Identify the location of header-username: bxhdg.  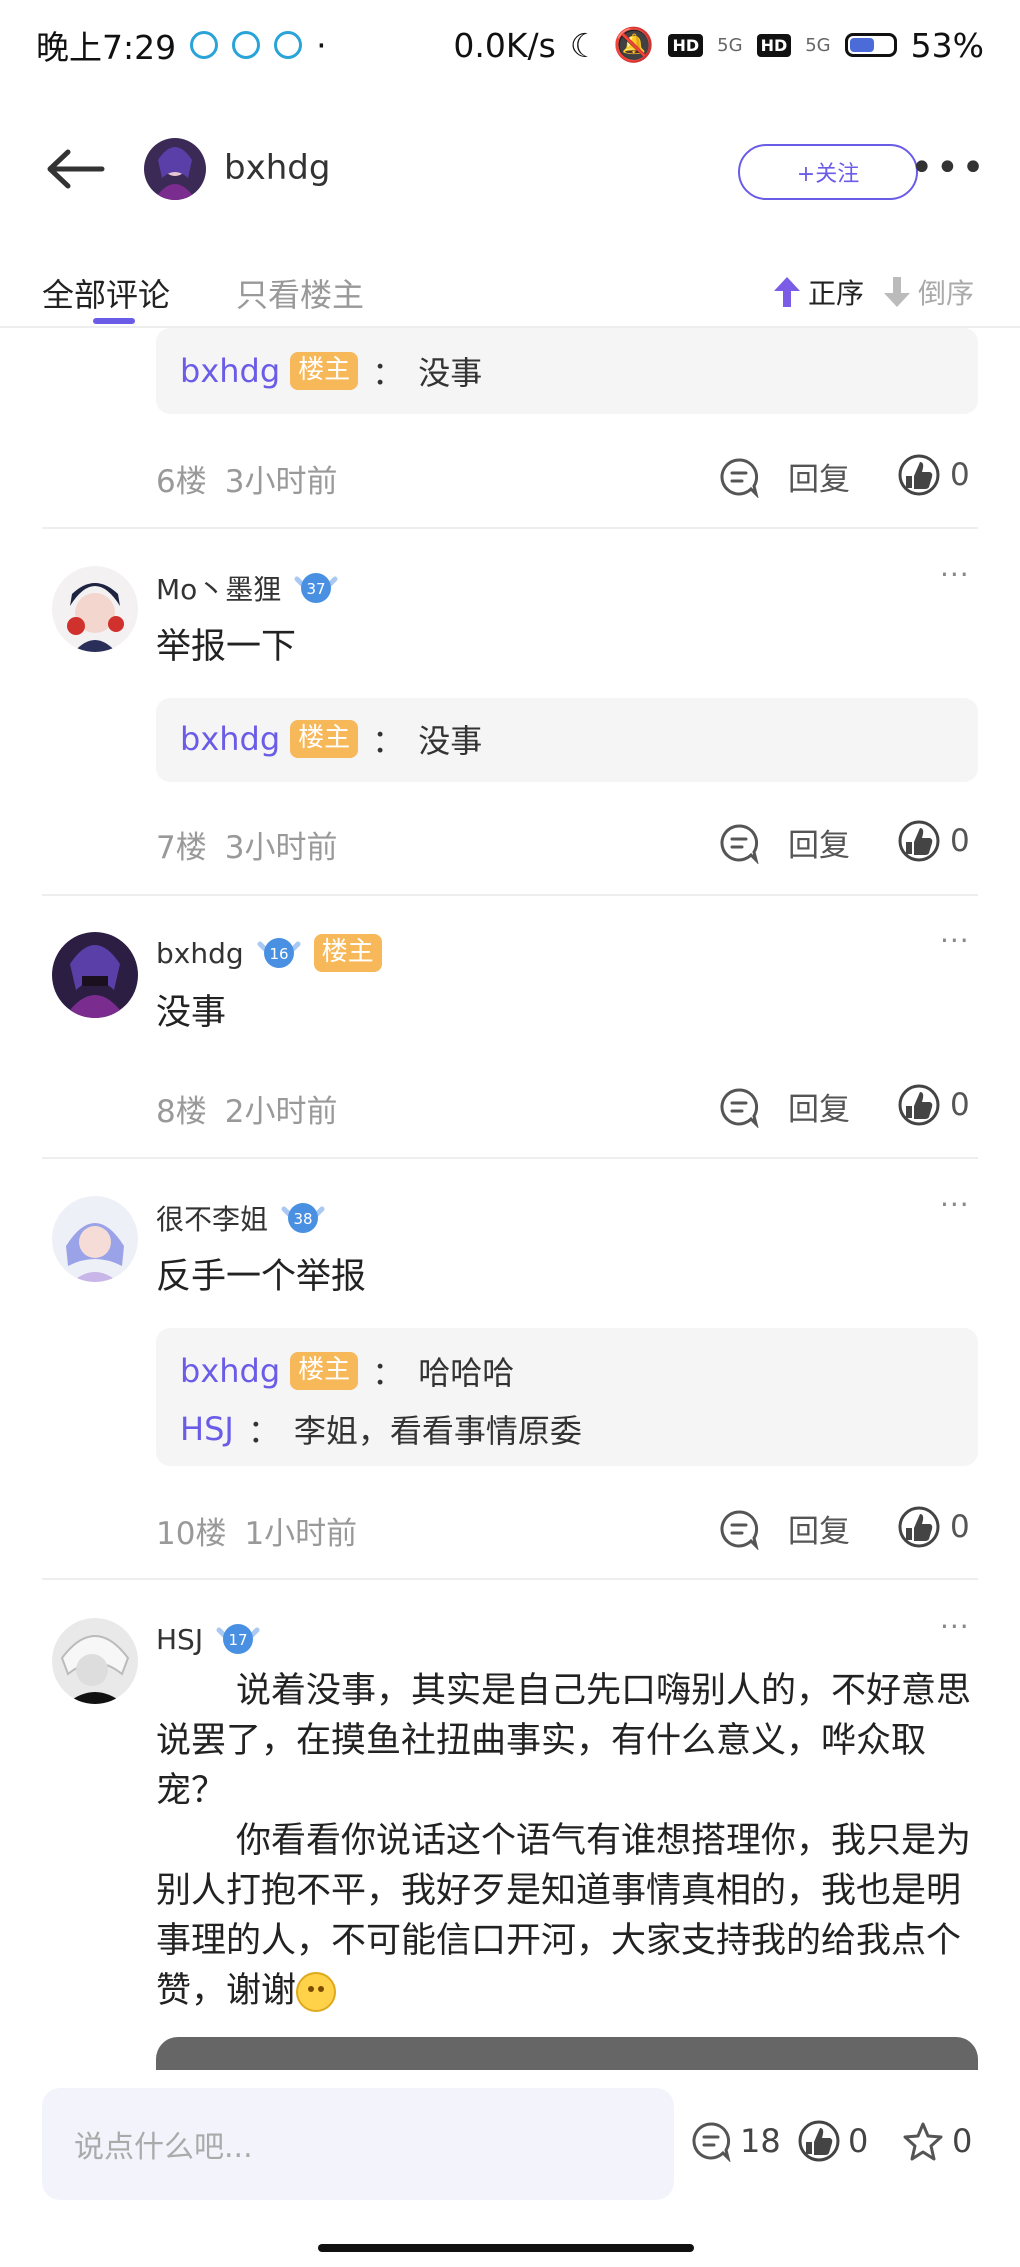
(277, 168).